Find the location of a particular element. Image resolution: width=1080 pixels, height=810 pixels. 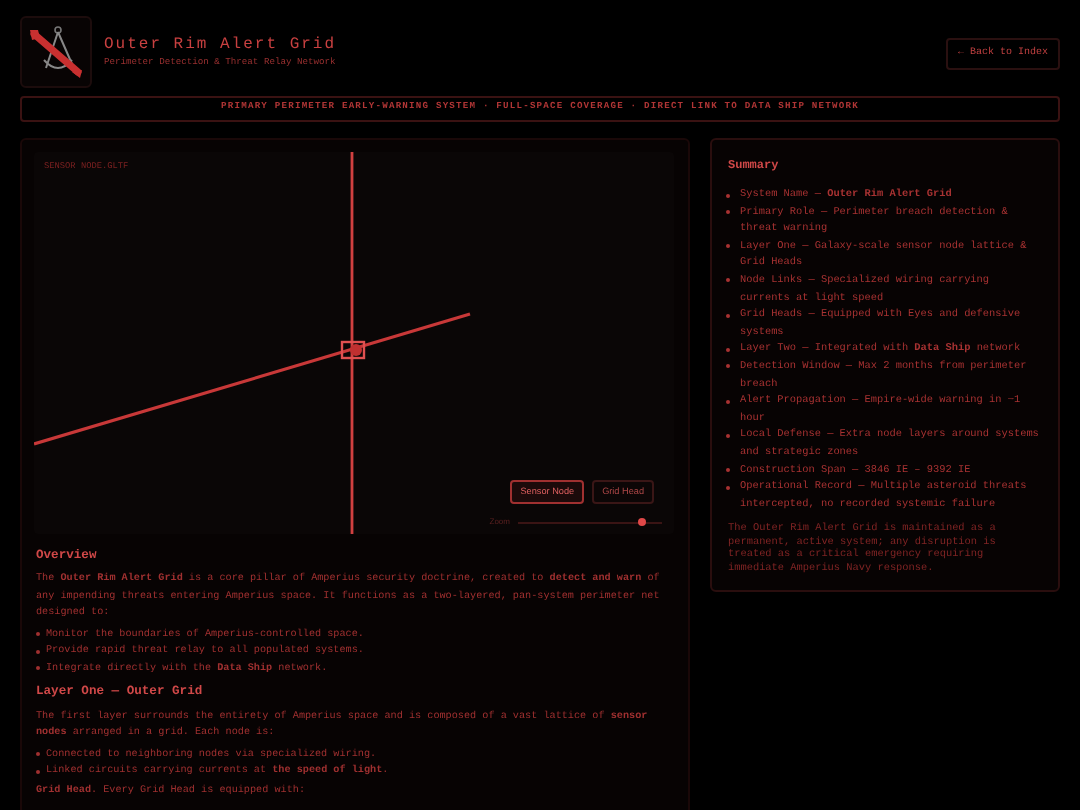

slider-thumb is located at coordinates (641, 521).